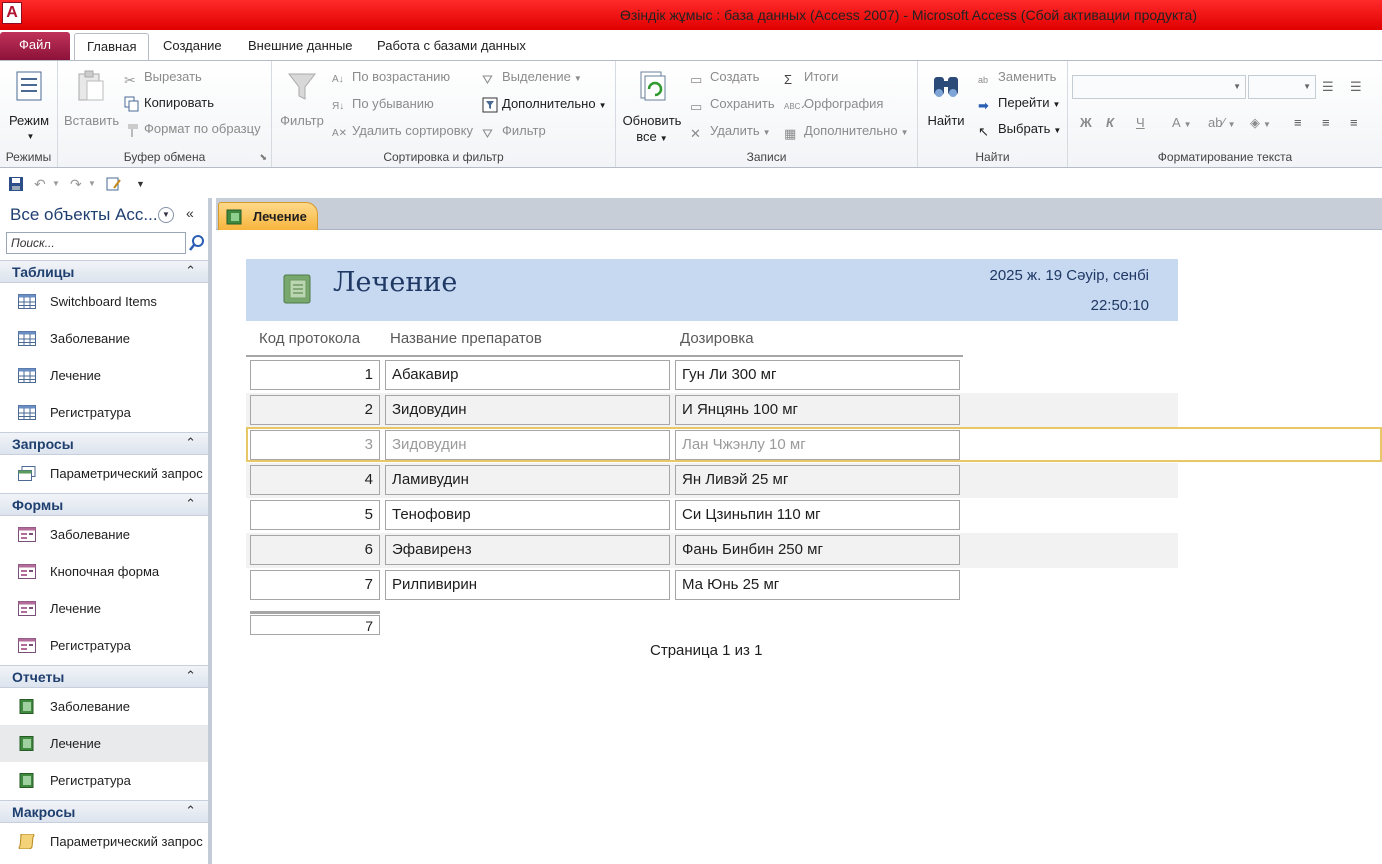 Image resolution: width=1382 pixels, height=864 pixels. I want to click on cut-button: ✂ Вырезать, so click(163, 77).